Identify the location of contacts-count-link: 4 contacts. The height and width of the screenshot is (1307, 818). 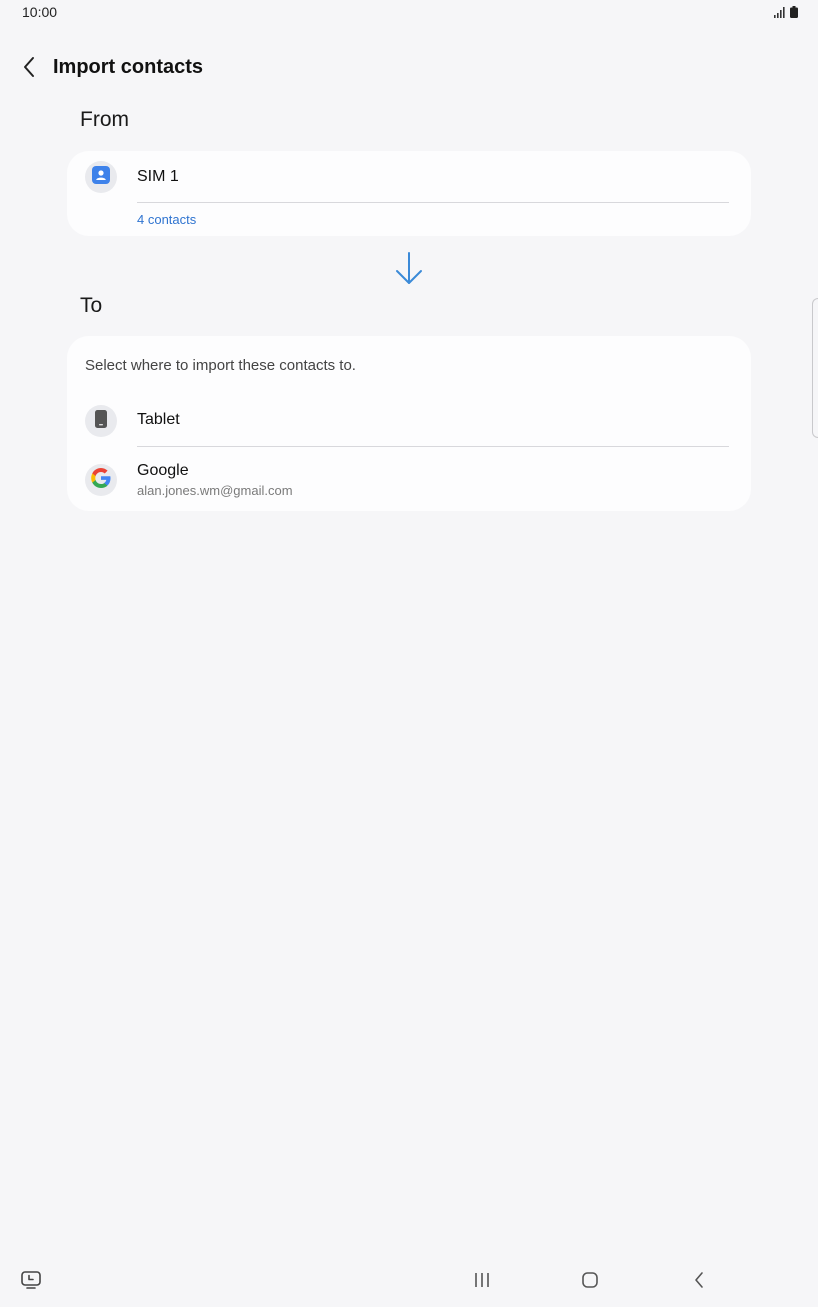
(166, 219).